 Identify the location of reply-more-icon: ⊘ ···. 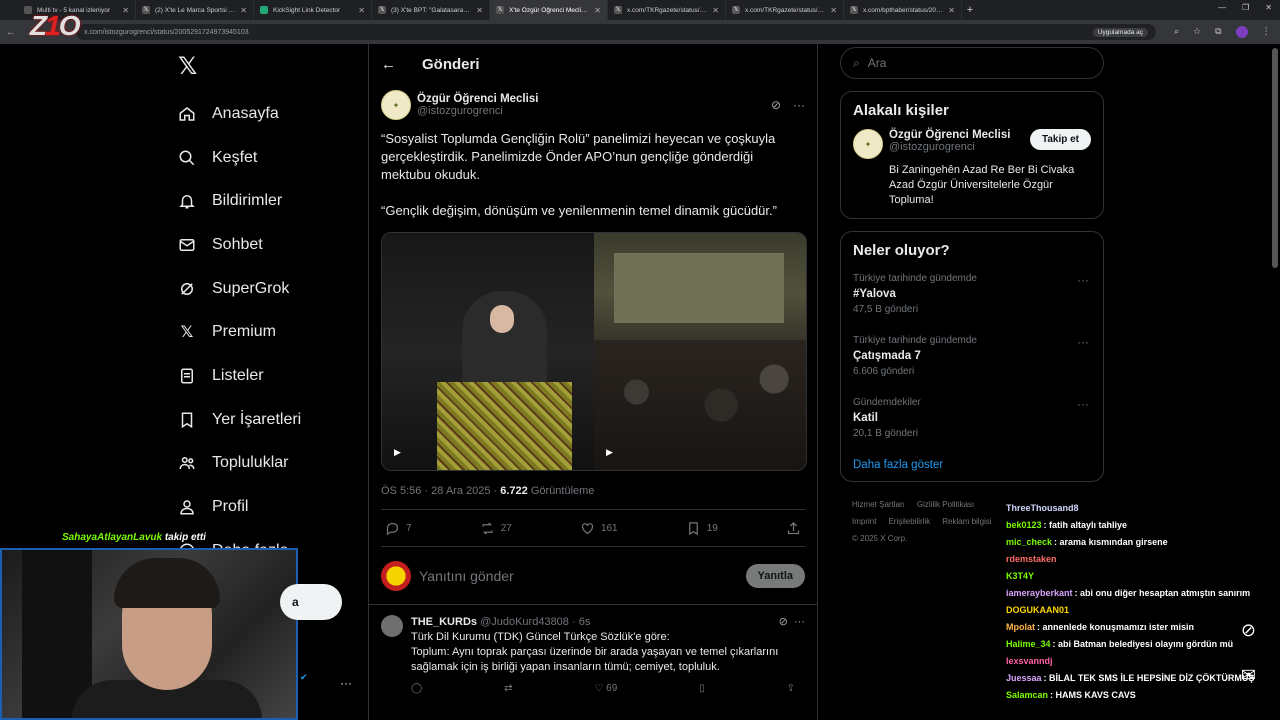
(792, 622).